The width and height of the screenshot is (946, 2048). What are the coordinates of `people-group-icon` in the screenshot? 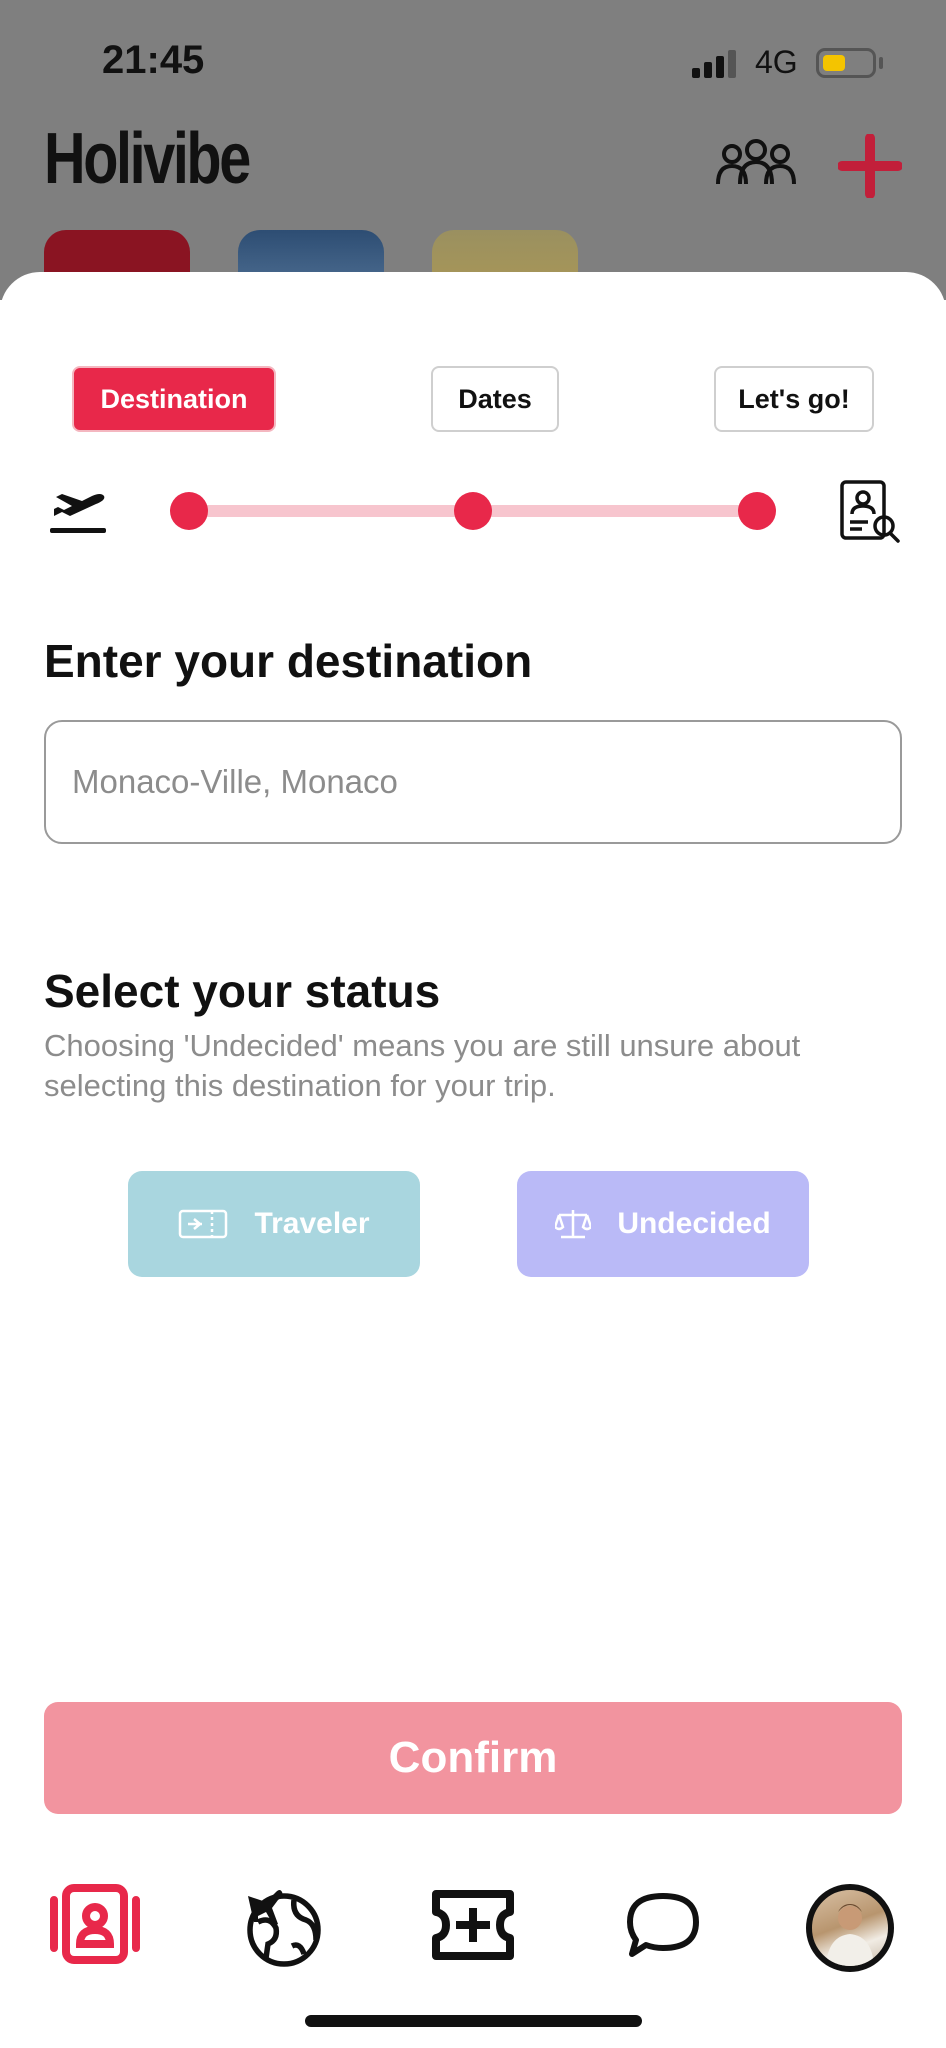 It's located at (756, 164).